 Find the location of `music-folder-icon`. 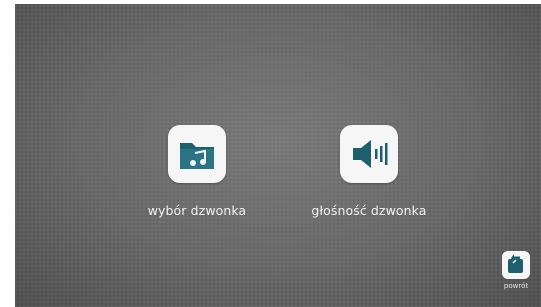

music-folder-icon is located at coordinates (197, 156).